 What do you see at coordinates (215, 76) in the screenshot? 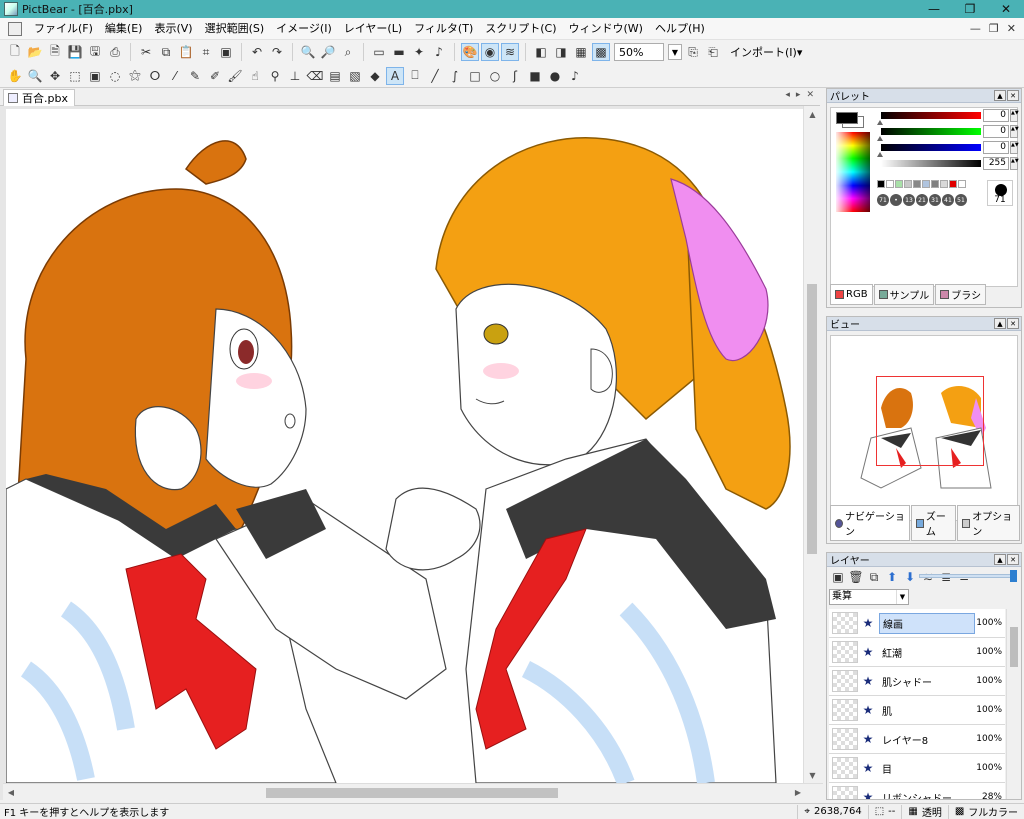
I see `airbrush-icon: ✐` at bounding box center [215, 76].